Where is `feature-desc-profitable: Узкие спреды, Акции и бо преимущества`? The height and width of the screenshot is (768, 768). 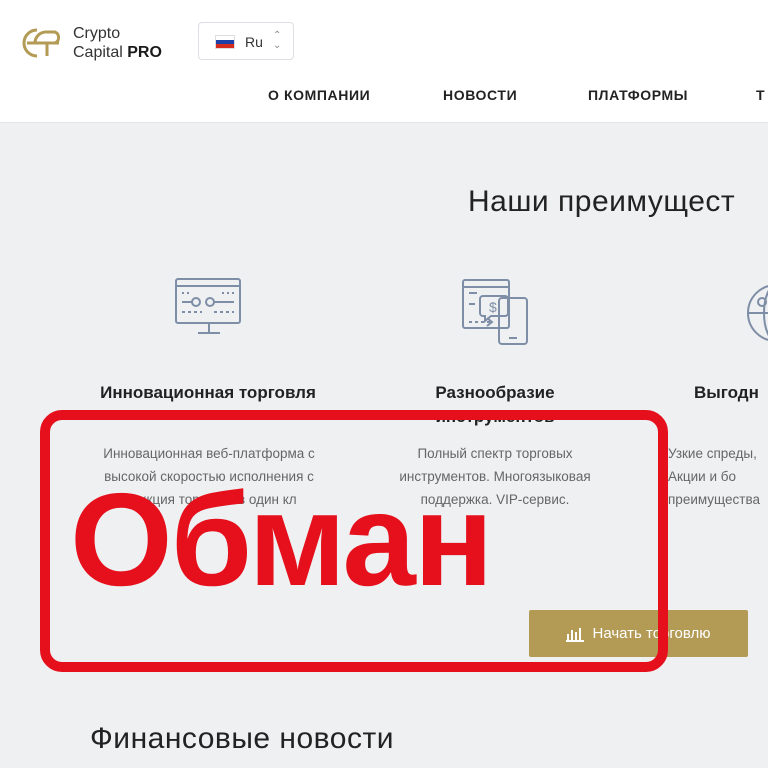 feature-desc-profitable: Узкие спреды, Акции и бо преимущества is located at coordinates (714, 476).